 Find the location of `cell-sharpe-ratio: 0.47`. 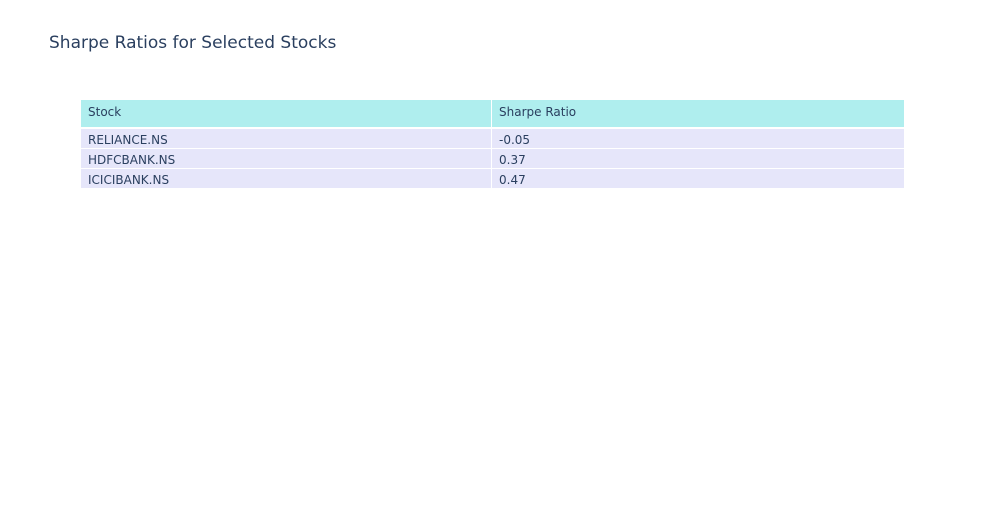

cell-sharpe-ratio: 0.47 is located at coordinates (698, 179).